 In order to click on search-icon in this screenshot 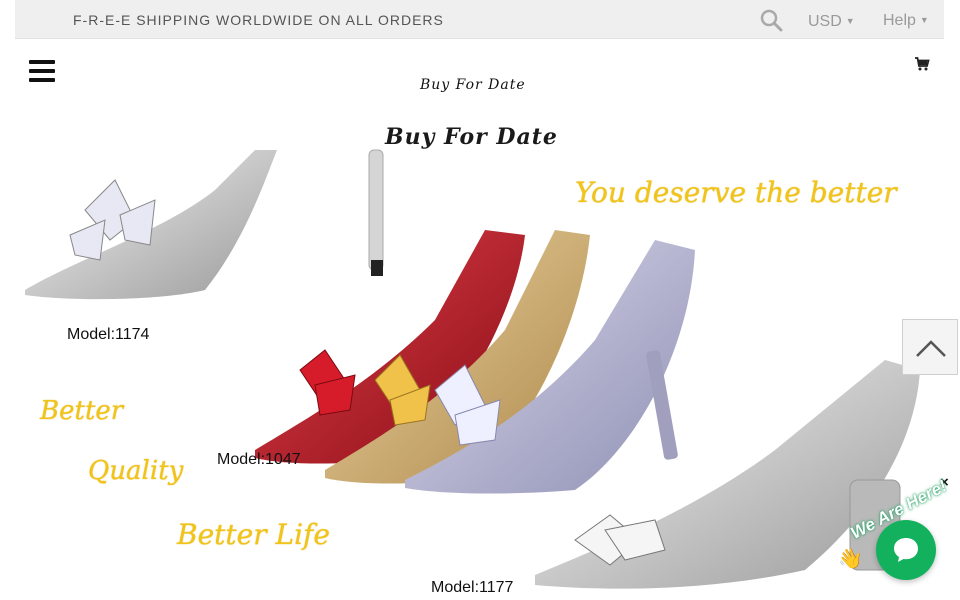, I will do `click(771, 20)`.